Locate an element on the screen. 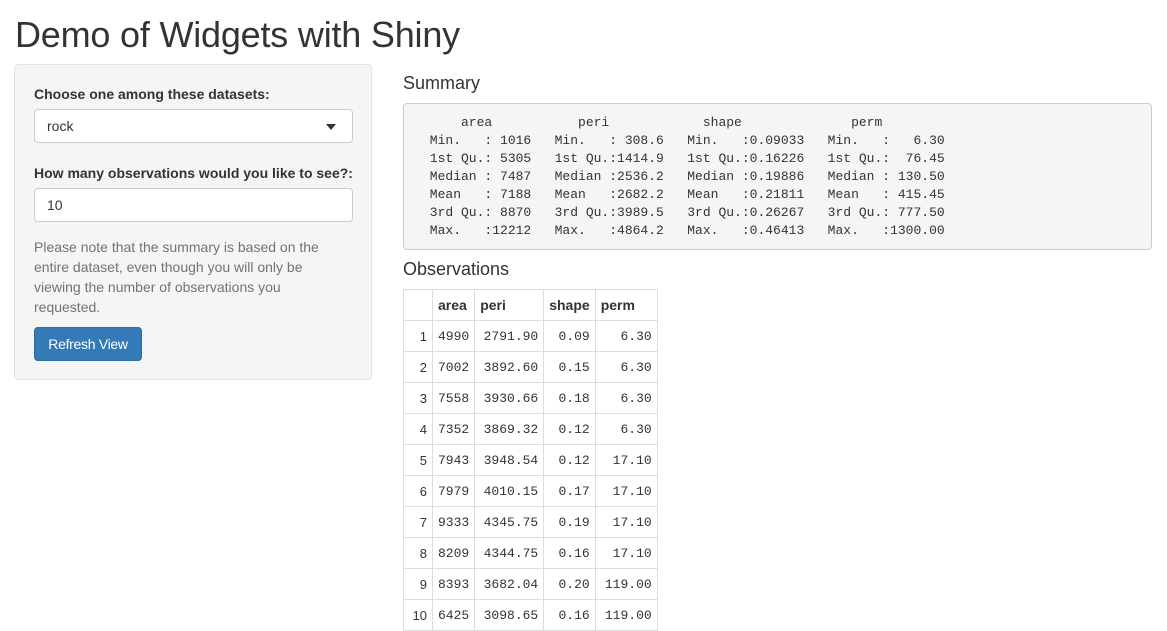 Image resolution: width=1167 pixels, height=631 pixels. dataset-select-value: rock is located at coordinates (60, 126).